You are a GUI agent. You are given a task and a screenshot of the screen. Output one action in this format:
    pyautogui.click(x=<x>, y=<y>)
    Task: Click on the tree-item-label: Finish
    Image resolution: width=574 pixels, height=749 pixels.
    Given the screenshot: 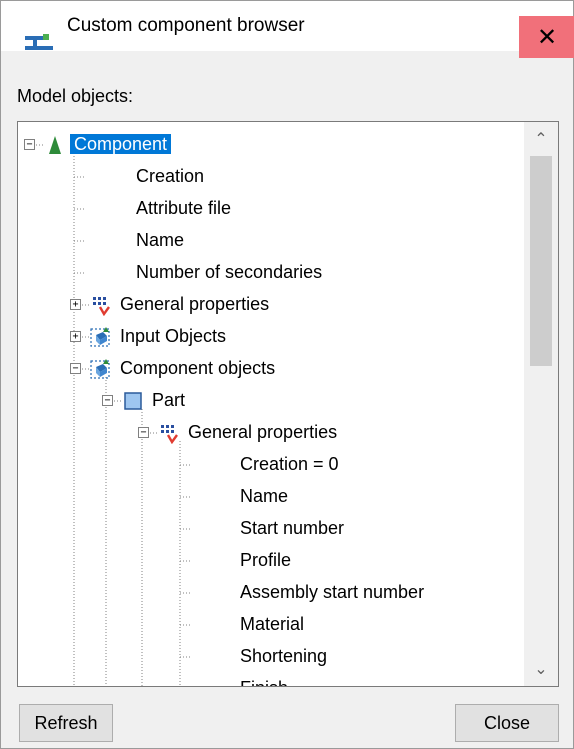 What is the action you would take?
    pyautogui.click(x=264, y=682)
    